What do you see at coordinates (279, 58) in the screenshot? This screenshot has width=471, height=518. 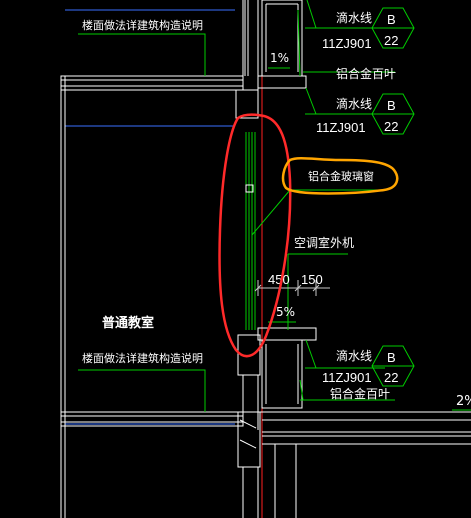 I see `slope-top: 1%` at bounding box center [279, 58].